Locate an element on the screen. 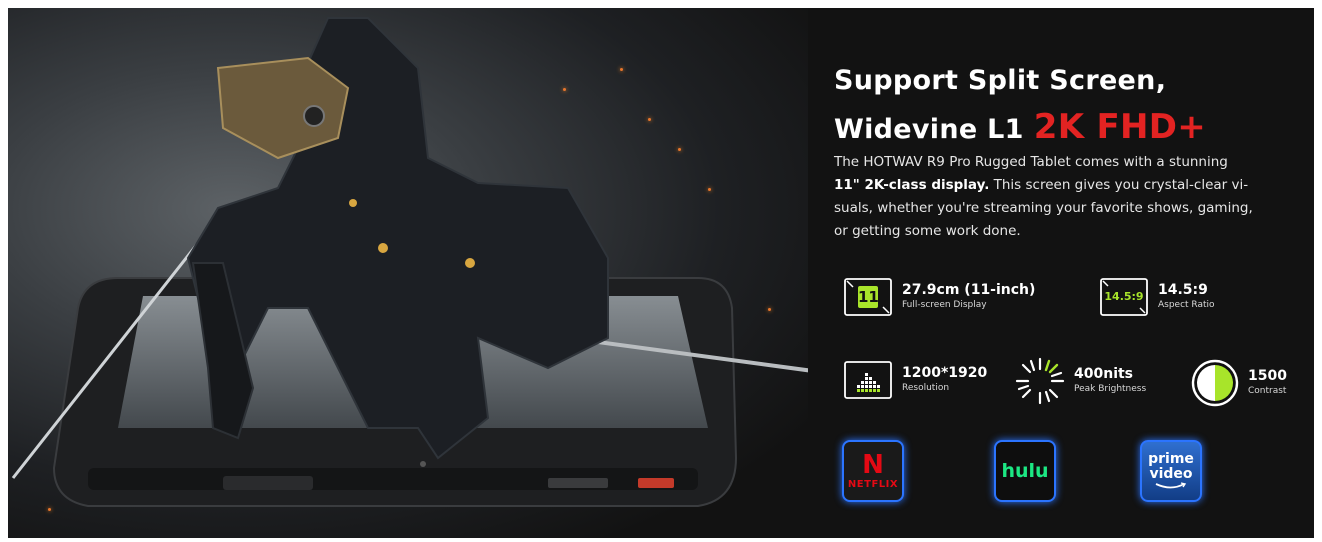 The height and width of the screenshot is (542, 1322). video-wordmark: video is located at coordinates (1171, 474).